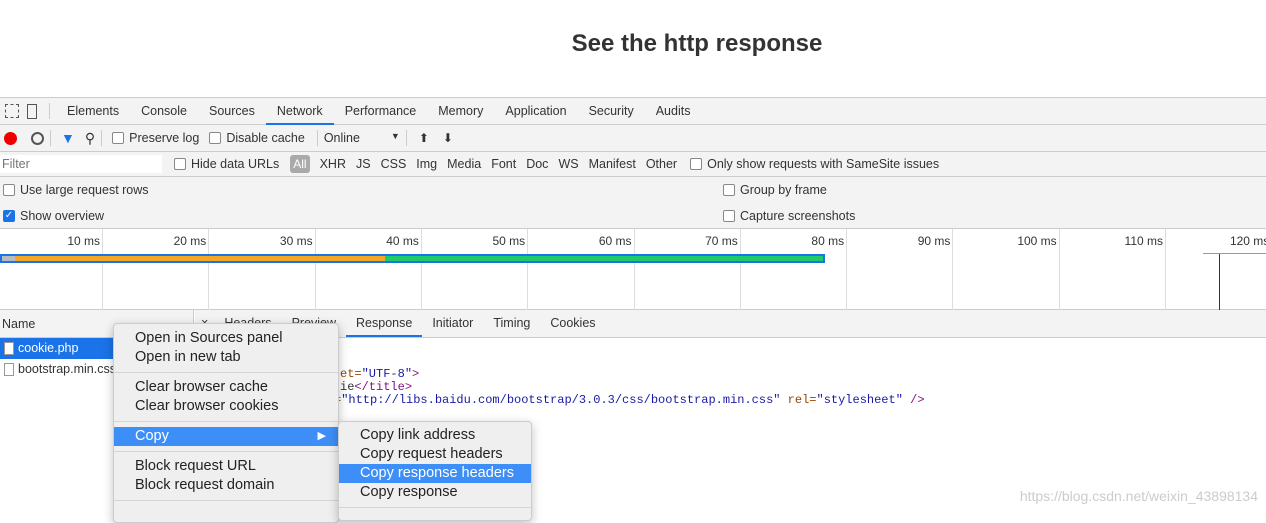 Image resolution: width=1266 pixels, height=523 pixels. What do you see at coordinates (84, 190) in the screenshot?
I see `large-rows-label: Use large request rows` at bounding box center [84, 190].